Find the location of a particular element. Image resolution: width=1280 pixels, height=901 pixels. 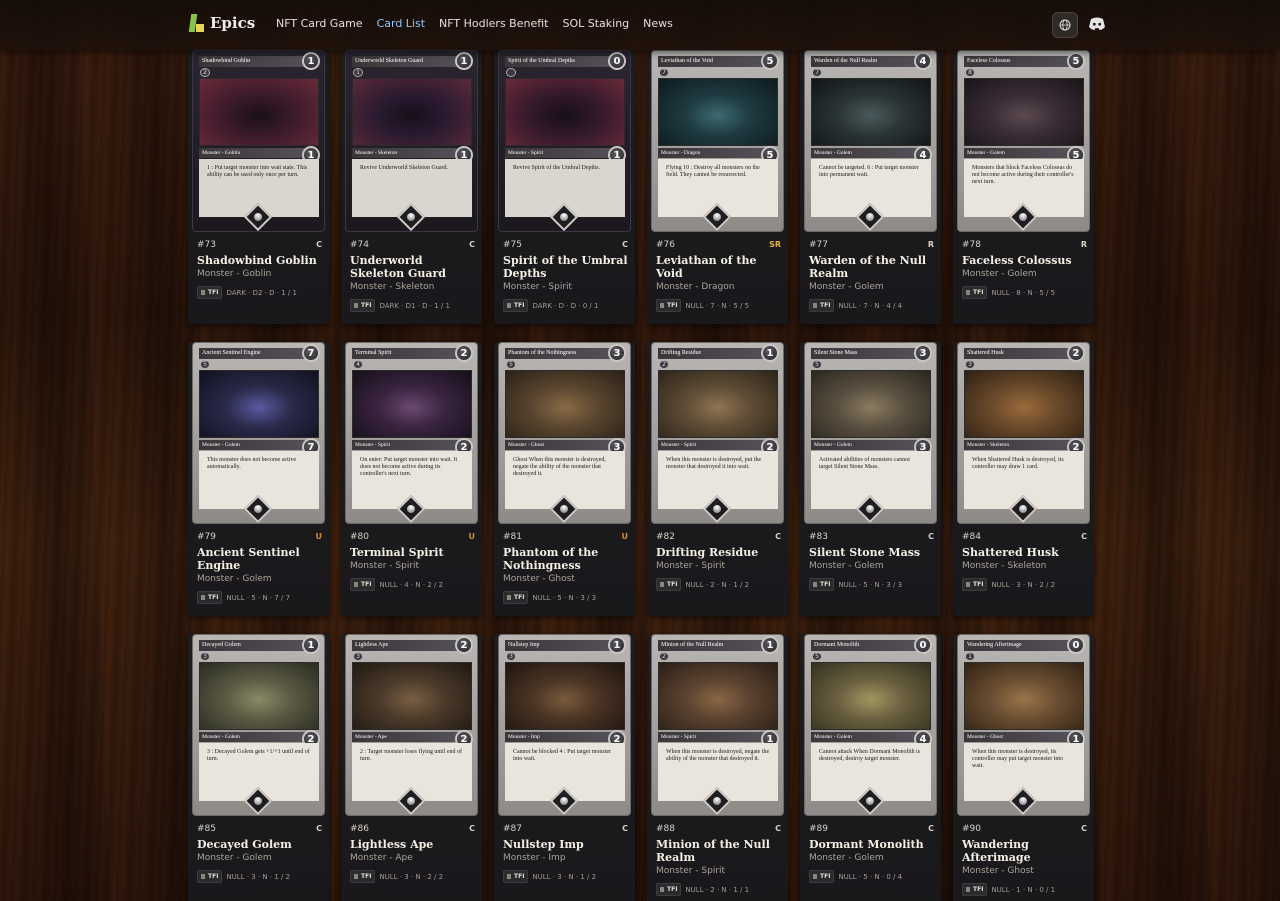

card-stat-line: NULL · 7 · N · 5 / 5 is located at coordinates (717, 305).